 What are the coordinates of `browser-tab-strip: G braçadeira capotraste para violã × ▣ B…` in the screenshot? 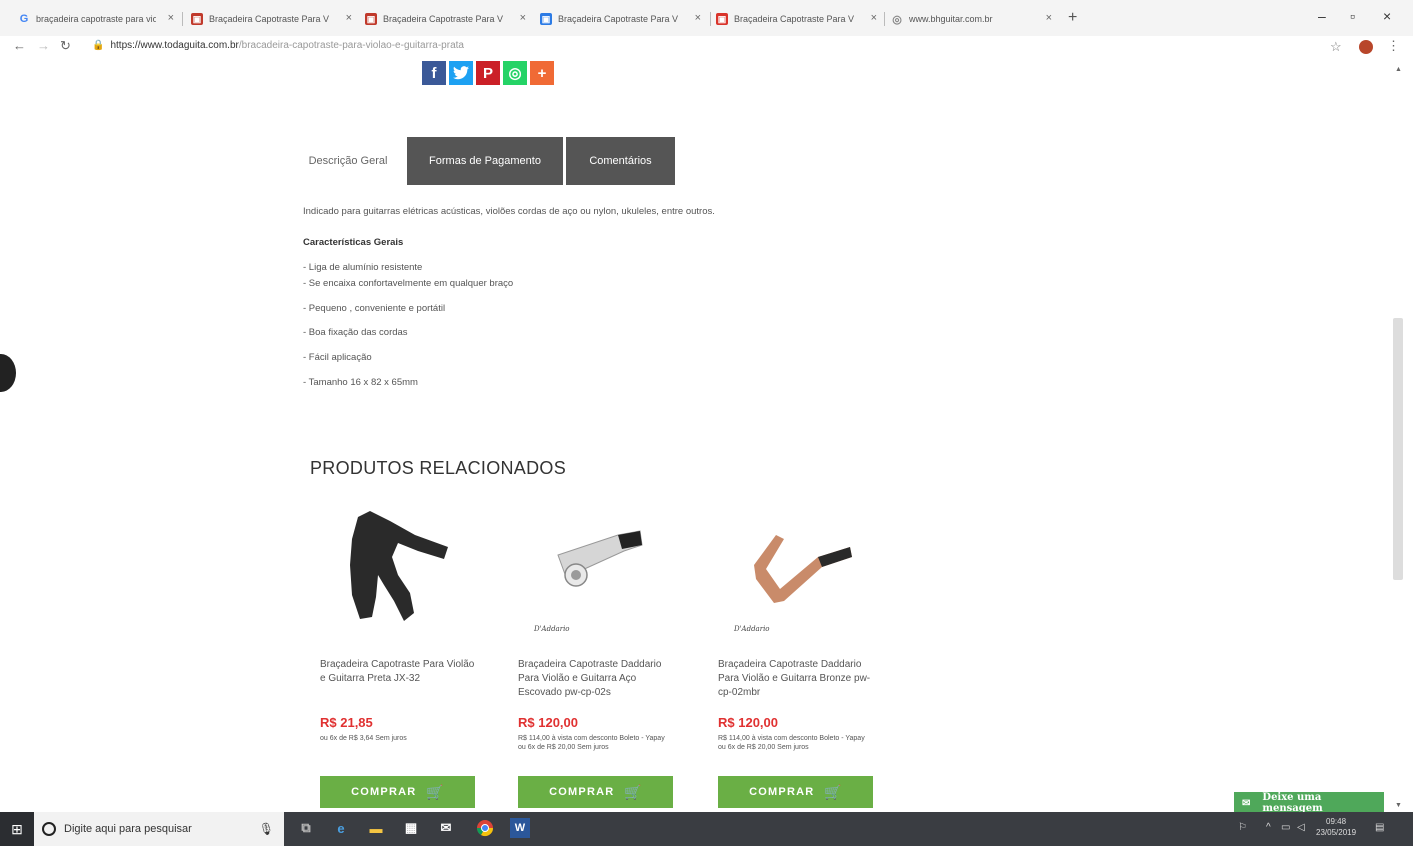 It's located at (706, 18).